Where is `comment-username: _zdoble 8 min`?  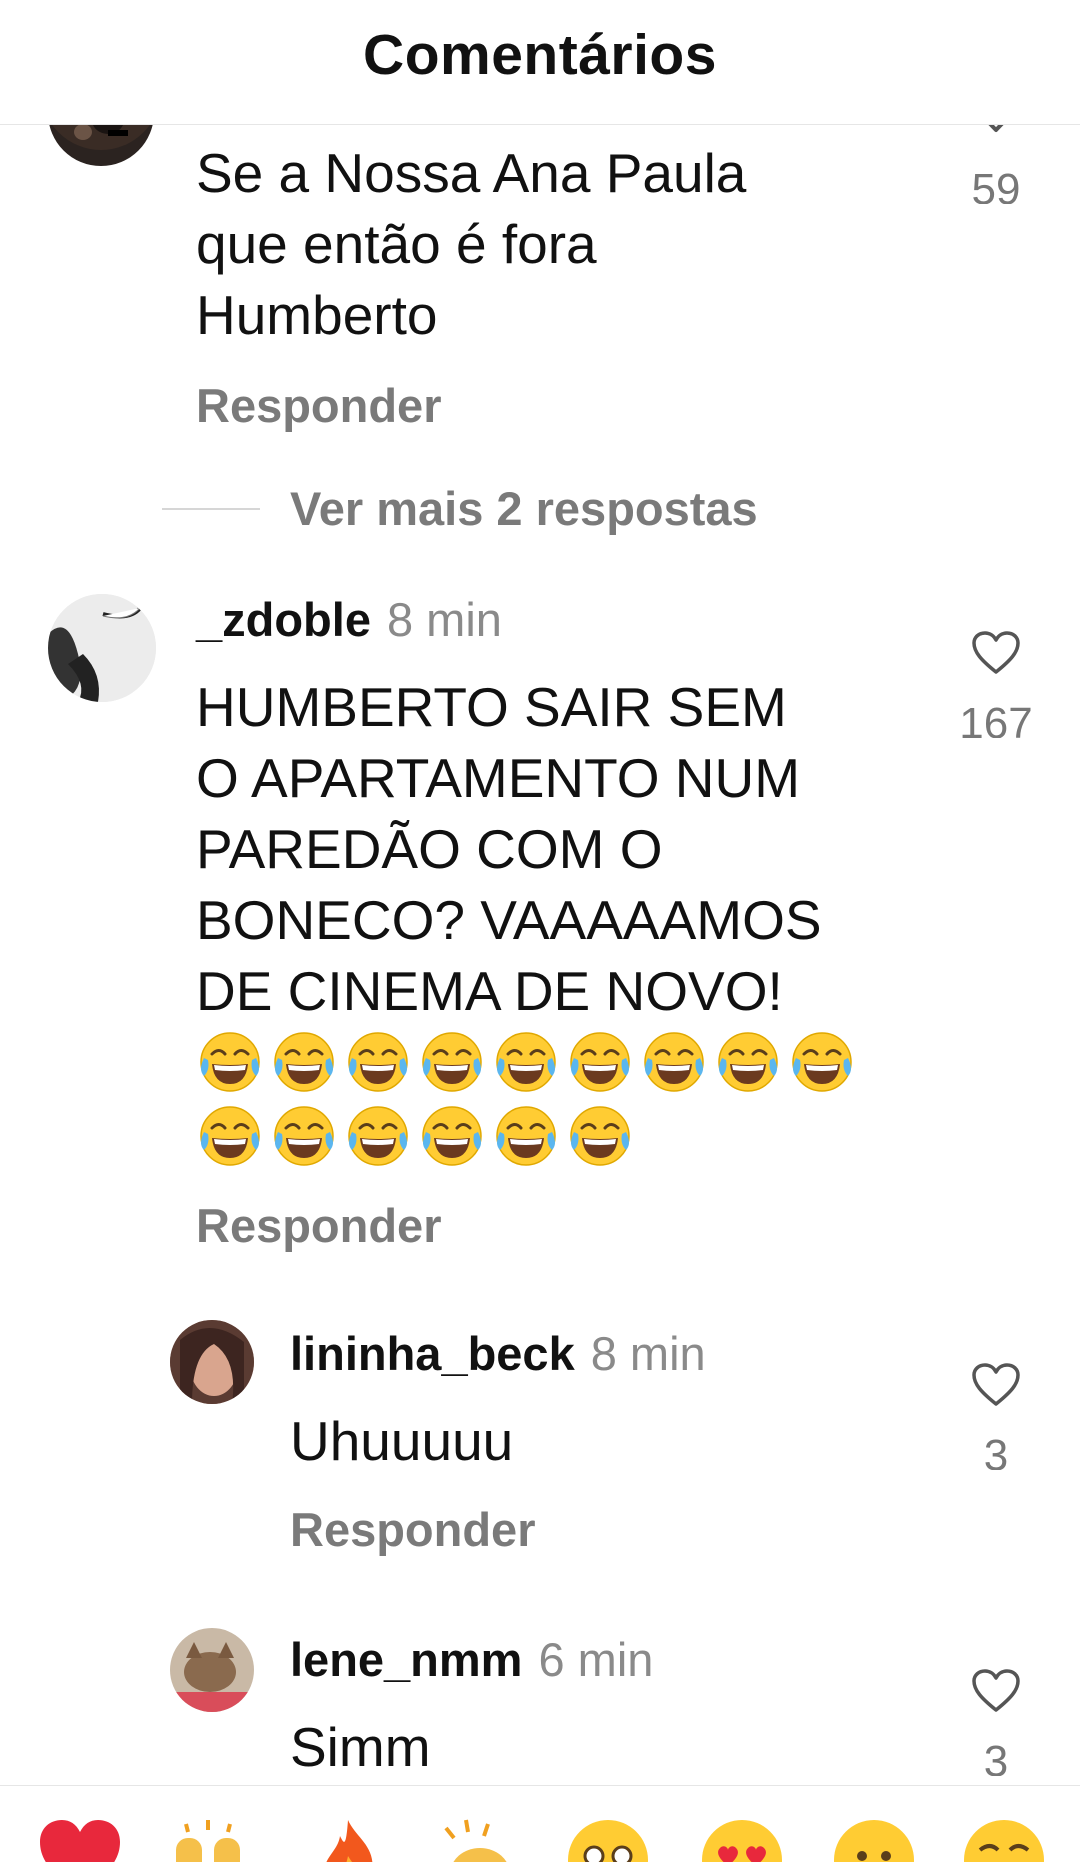
comment-username: _zdoble 8 min is located at coordinates (349, 619).